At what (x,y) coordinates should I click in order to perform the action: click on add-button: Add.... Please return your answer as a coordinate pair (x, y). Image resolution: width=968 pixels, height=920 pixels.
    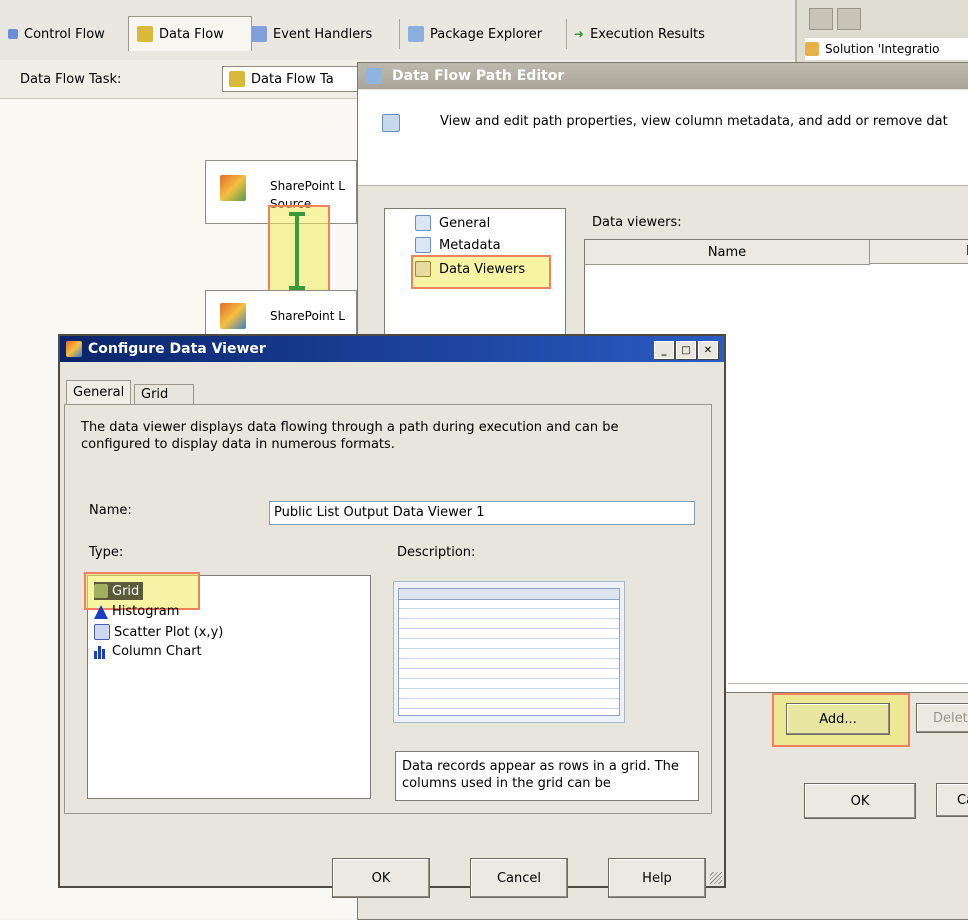
    Looking at the image, I should click on (838, 719).